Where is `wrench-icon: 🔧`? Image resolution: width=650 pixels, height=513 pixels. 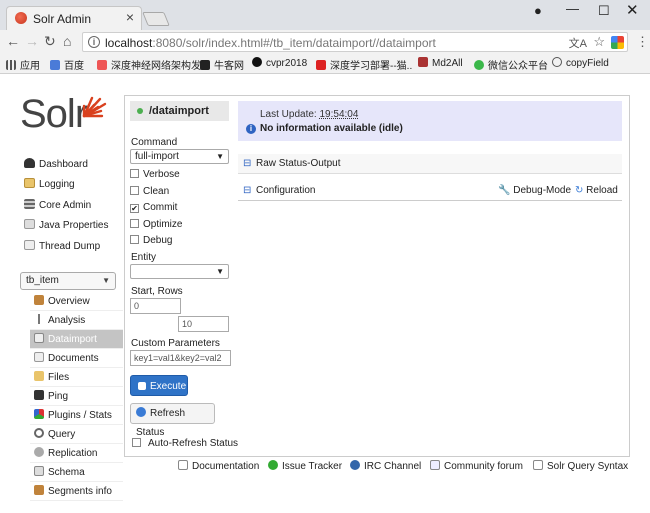
wrench-icon: 🔧 is located at coordinates (504, 190).